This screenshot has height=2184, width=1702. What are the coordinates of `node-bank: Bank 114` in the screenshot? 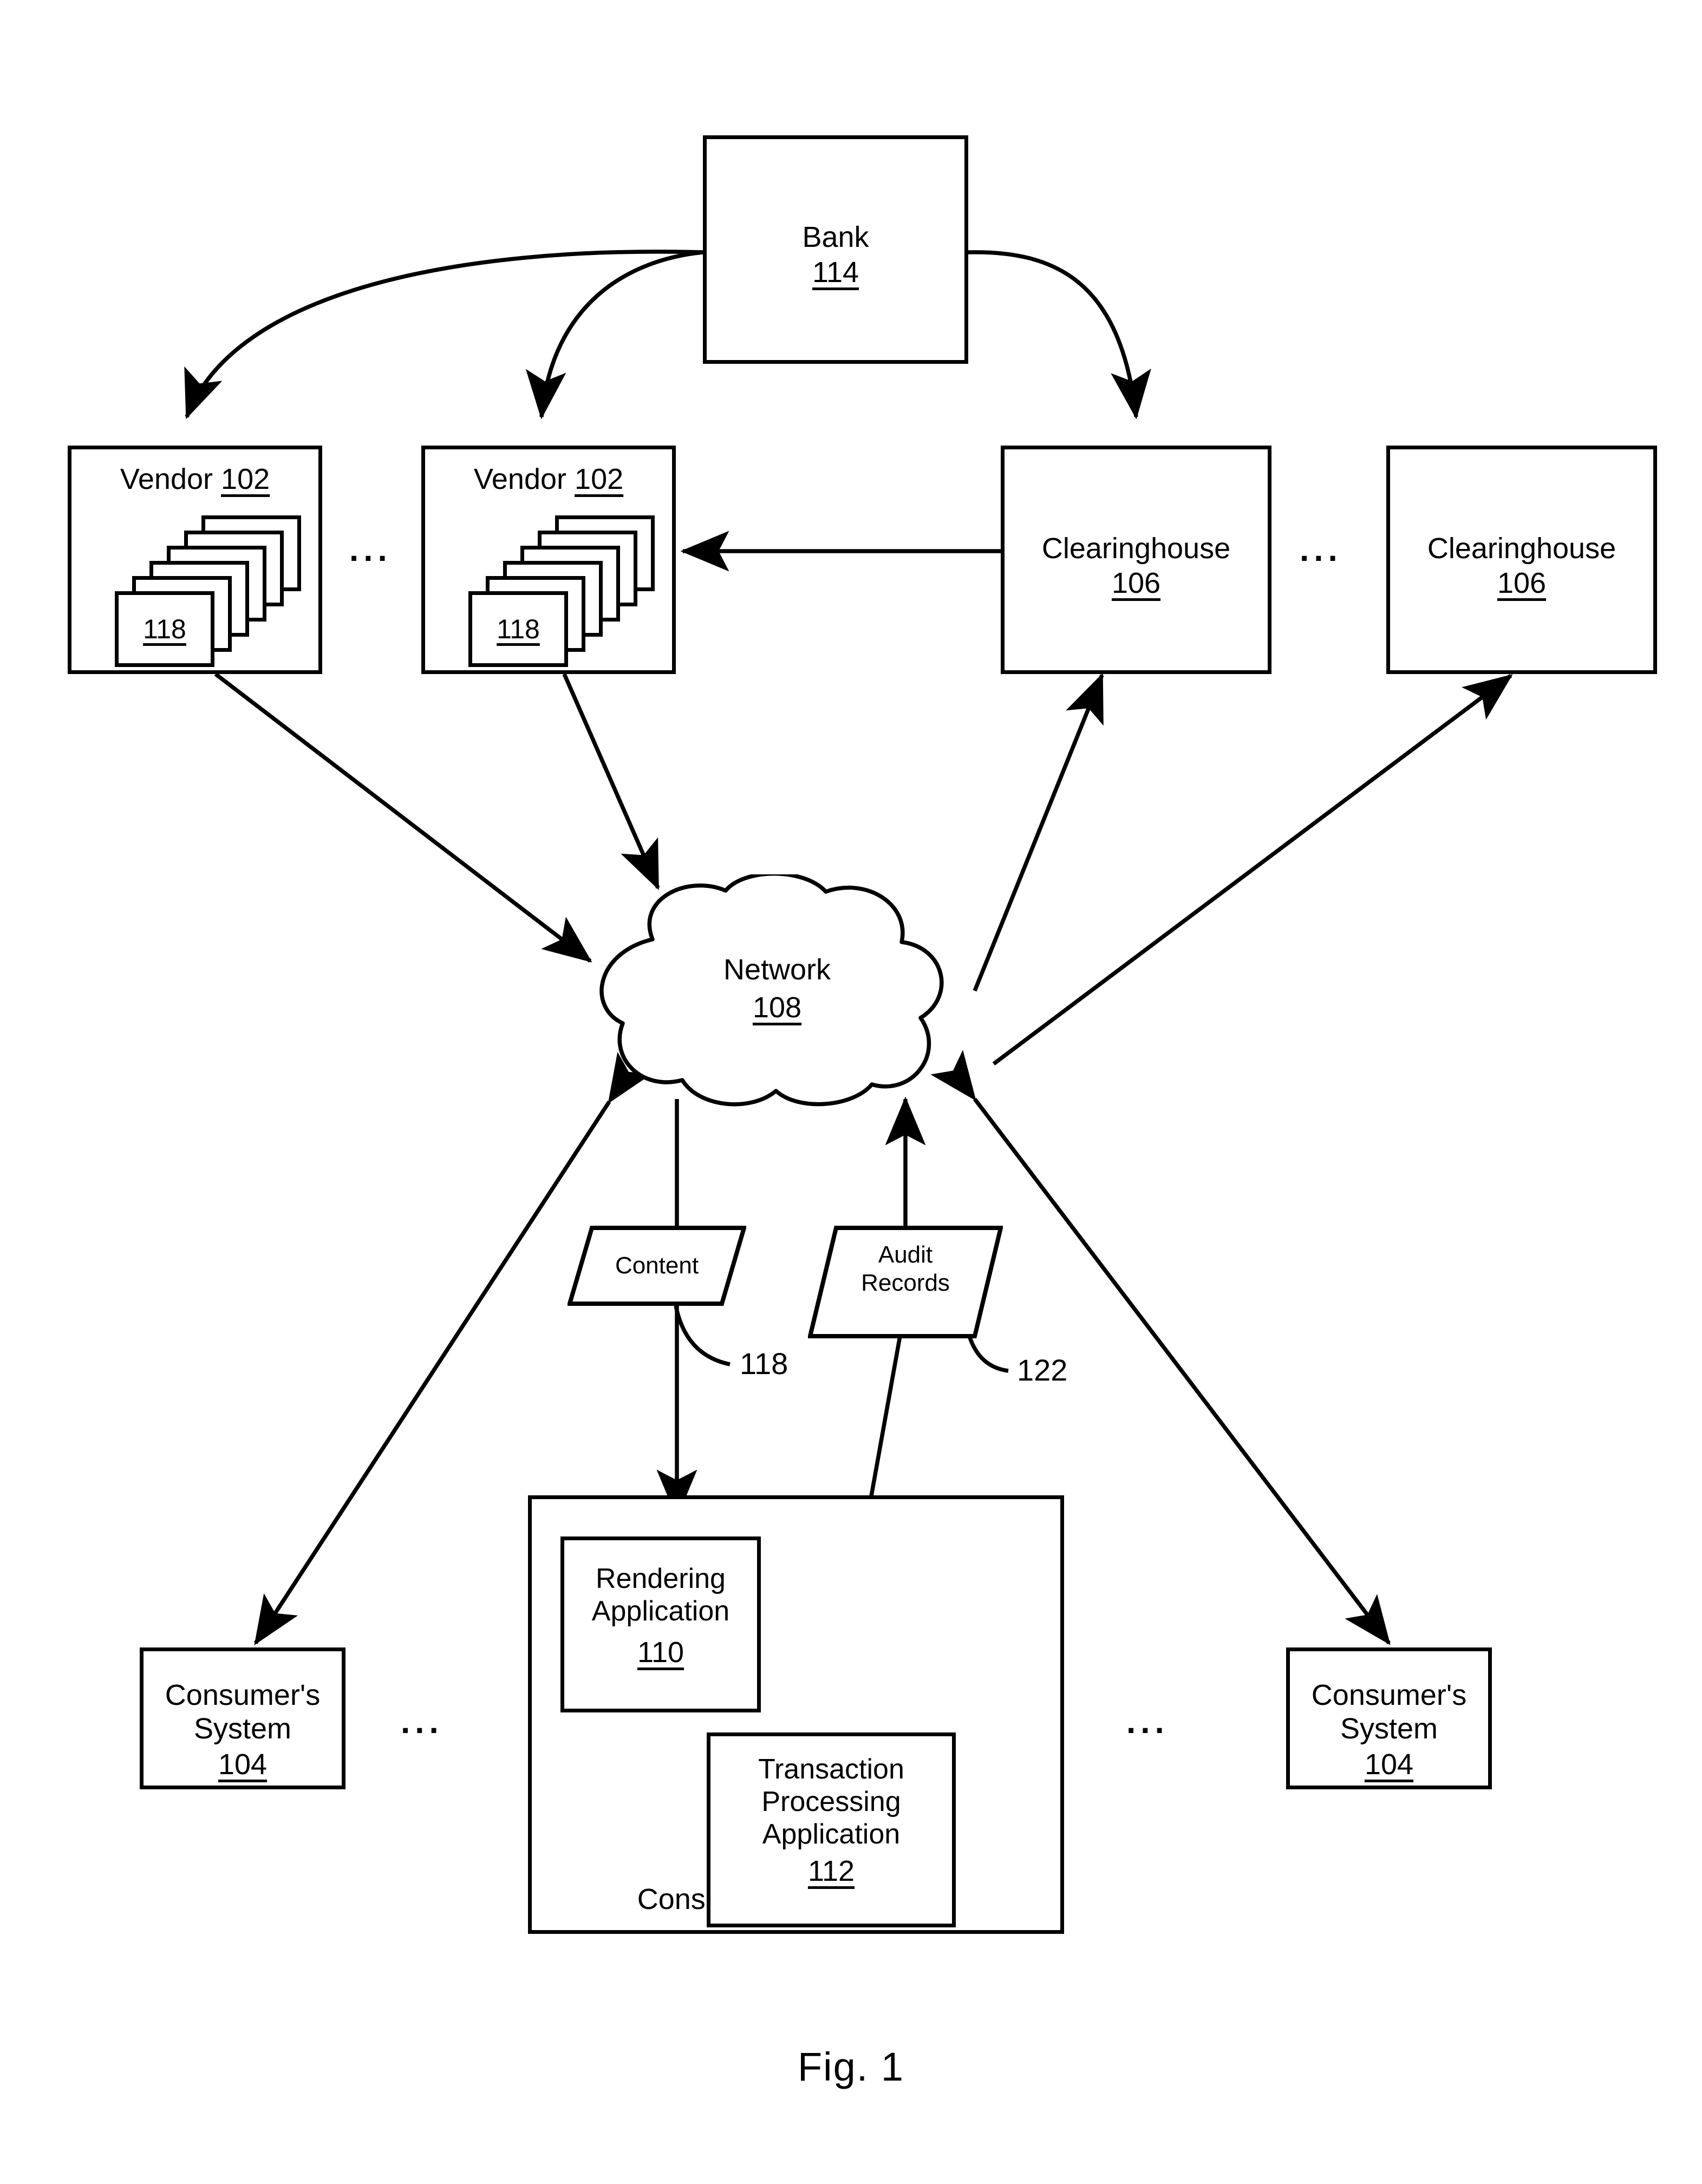 It's located at (835, 249).